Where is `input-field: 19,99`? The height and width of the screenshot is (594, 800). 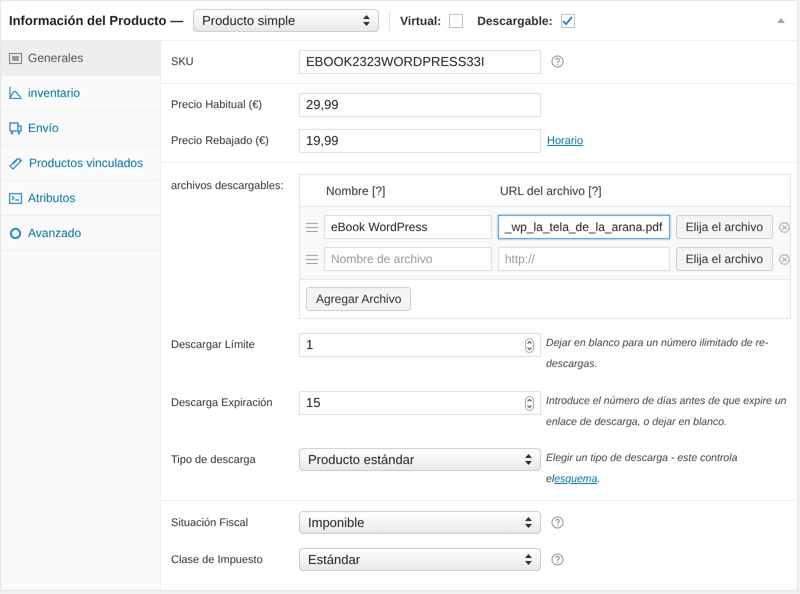
input-field: 19,99 is located at coordinates (420, 141).